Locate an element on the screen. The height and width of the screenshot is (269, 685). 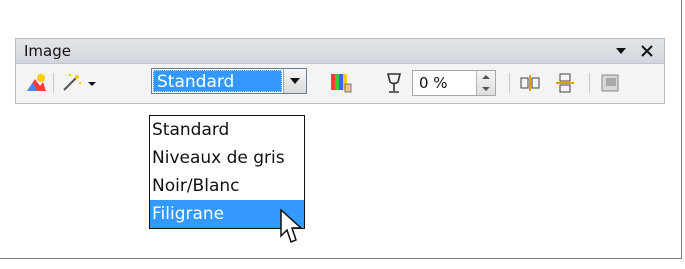
close-icon is located at coordinates (647, 51).